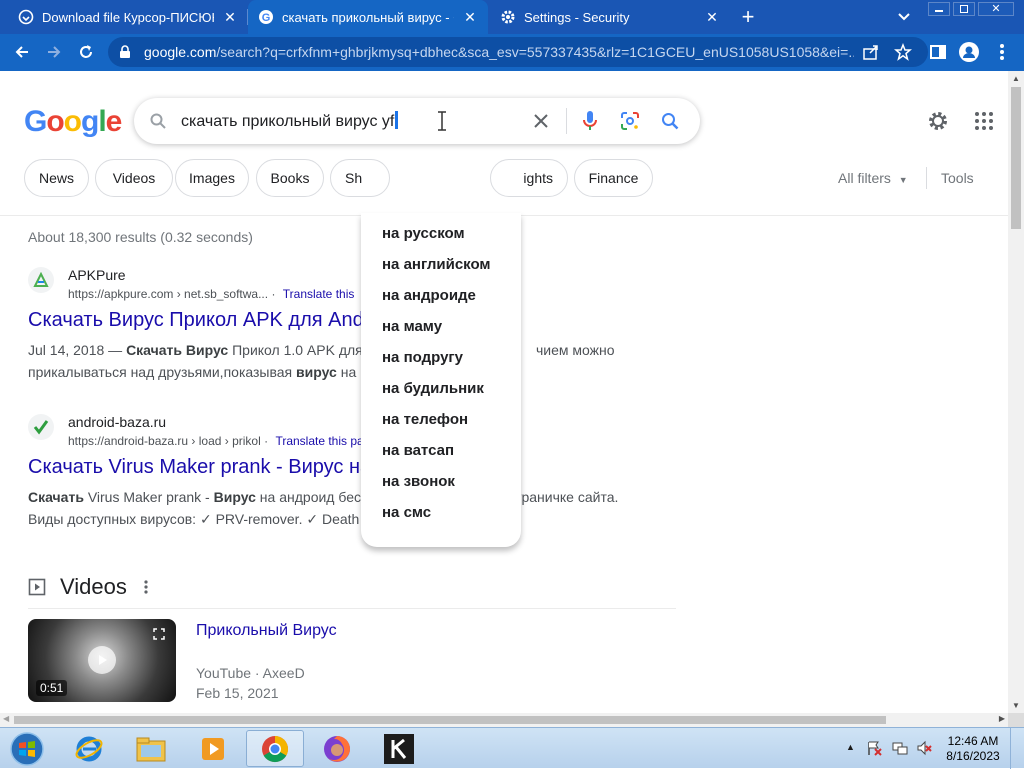 This screenshot has height=769, width=1024. I want to click on all-filters-label: All filters, so click(864, 178).